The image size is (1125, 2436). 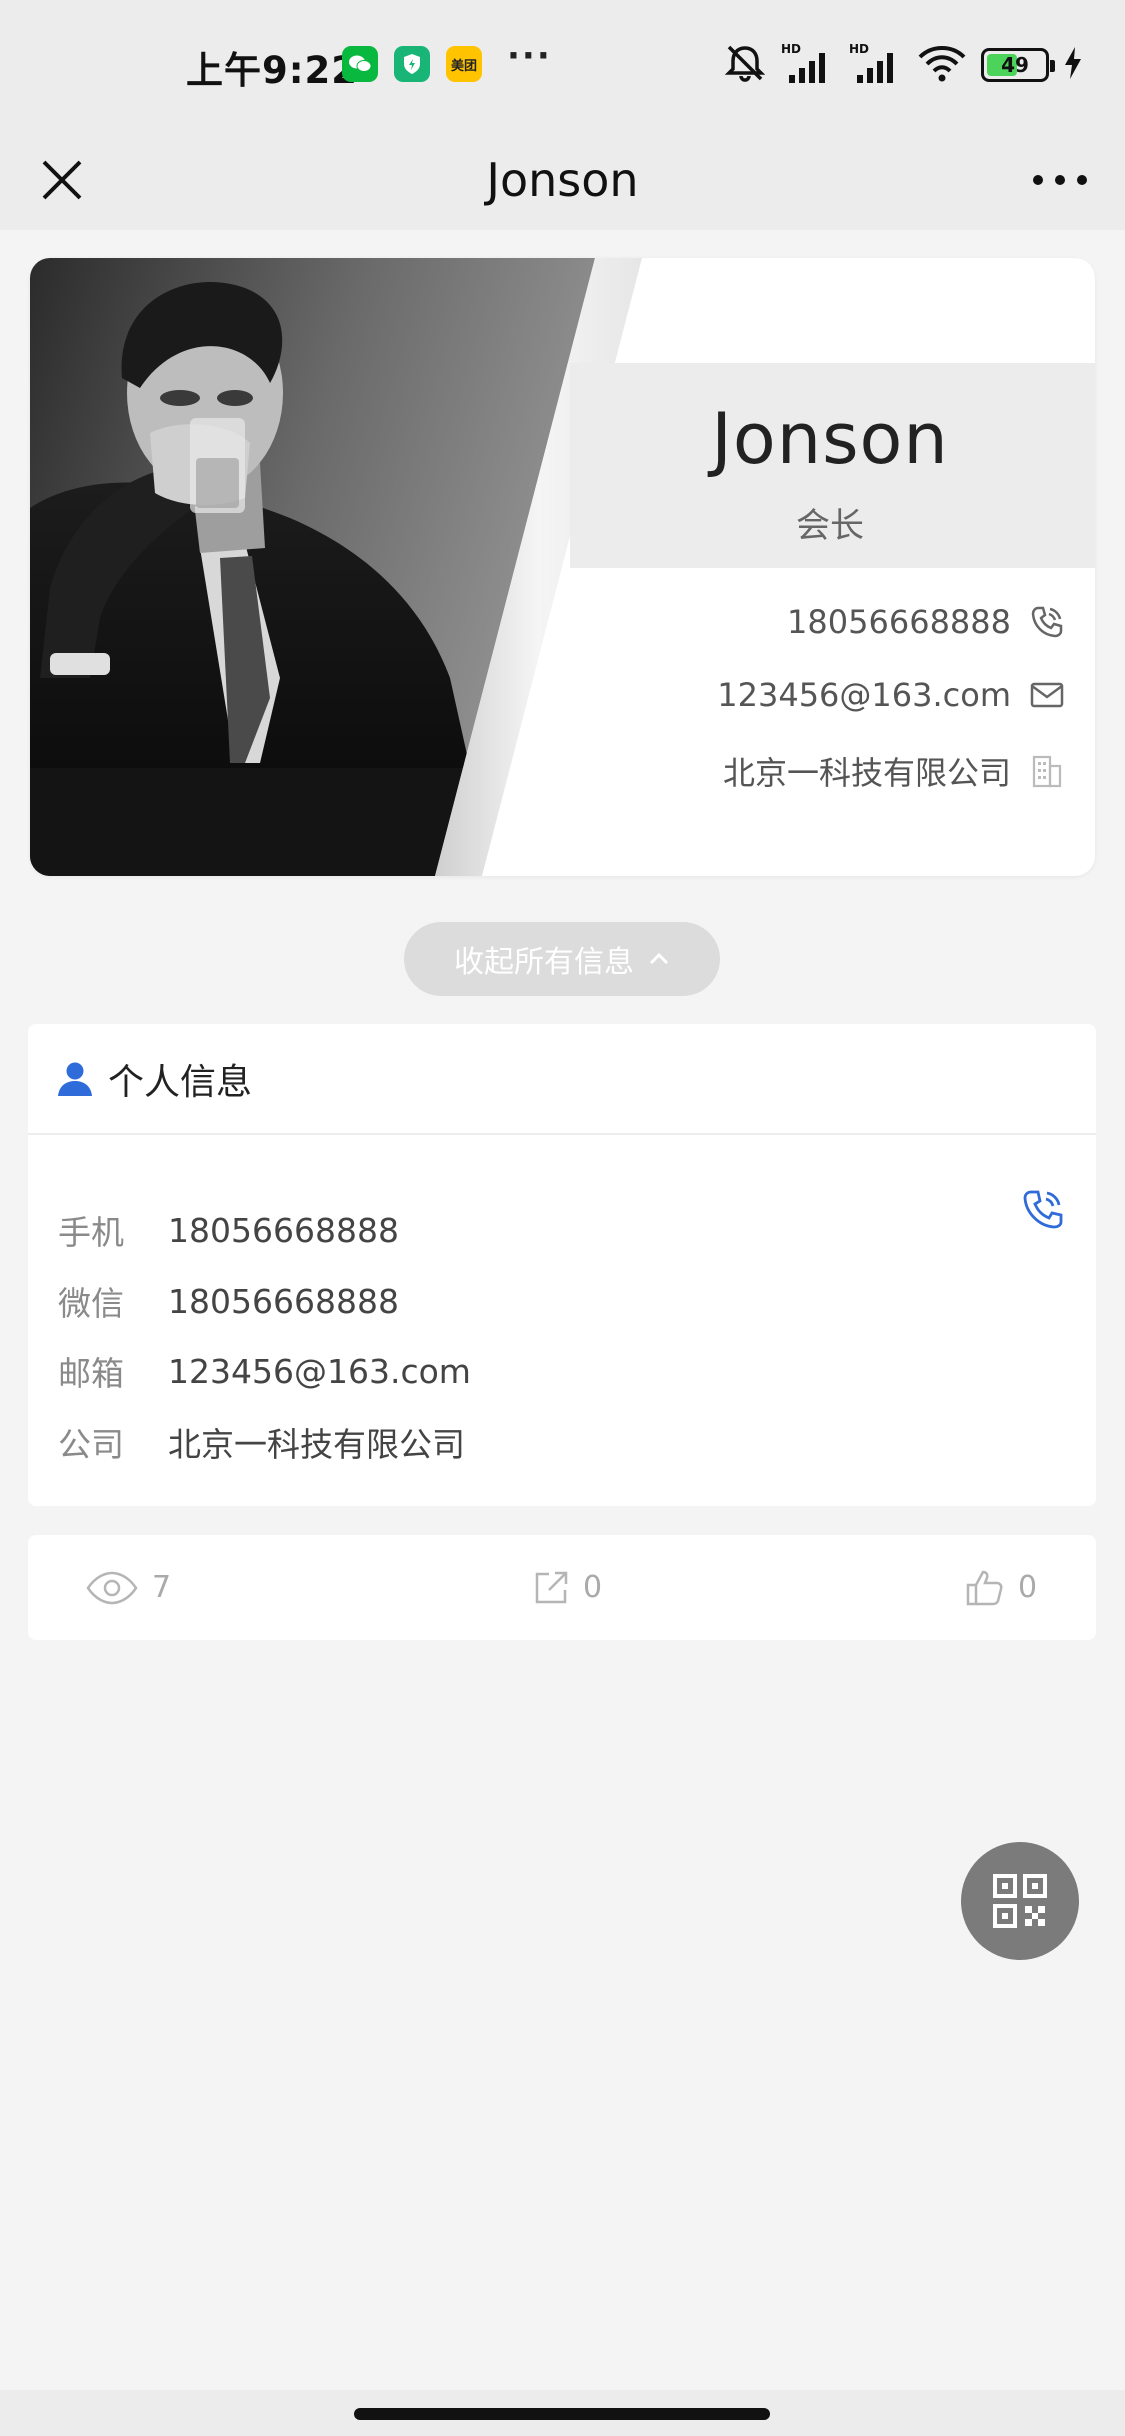 I want to click on status-indicators: HD HD 49, so click(x=903, y=65).